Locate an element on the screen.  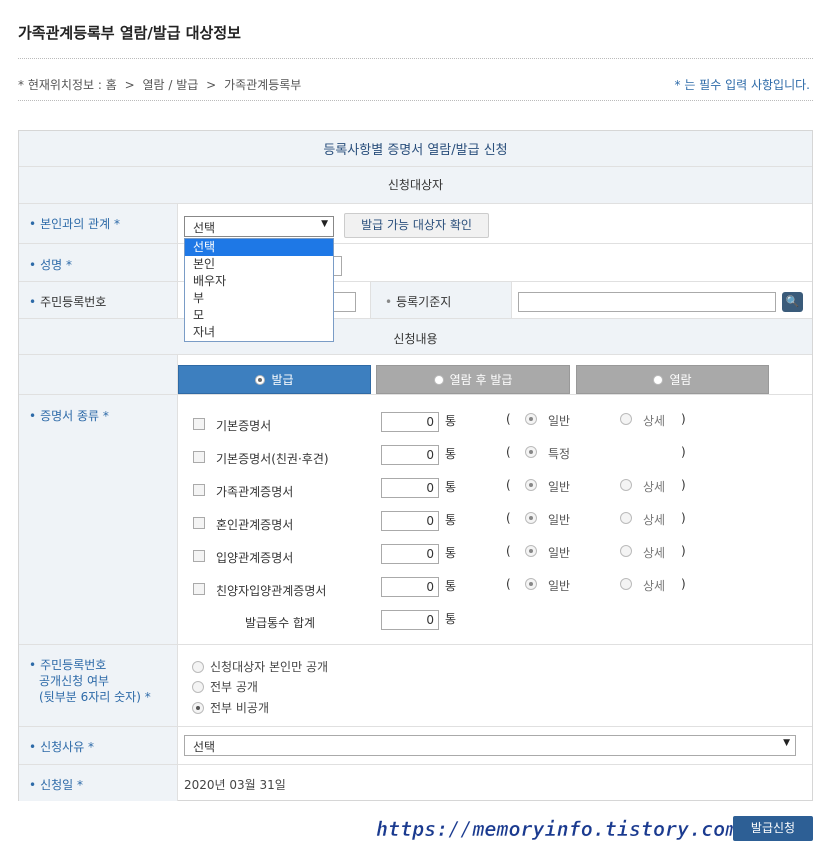
name-header: • 성명 * is located at coordinates (98, 262).